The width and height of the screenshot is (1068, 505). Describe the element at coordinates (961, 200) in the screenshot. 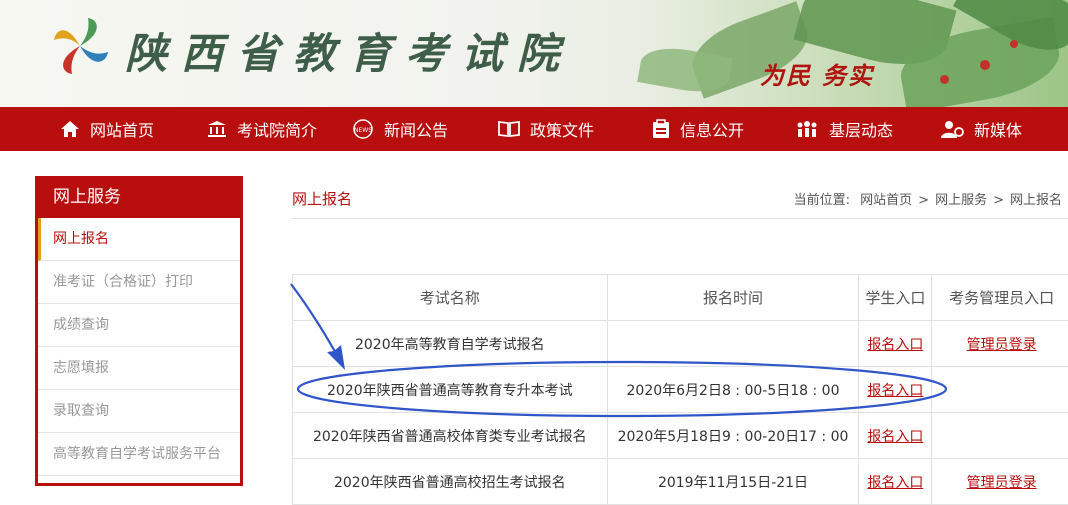

I see `breadcrumb-item-services: 网上服务` at that location.